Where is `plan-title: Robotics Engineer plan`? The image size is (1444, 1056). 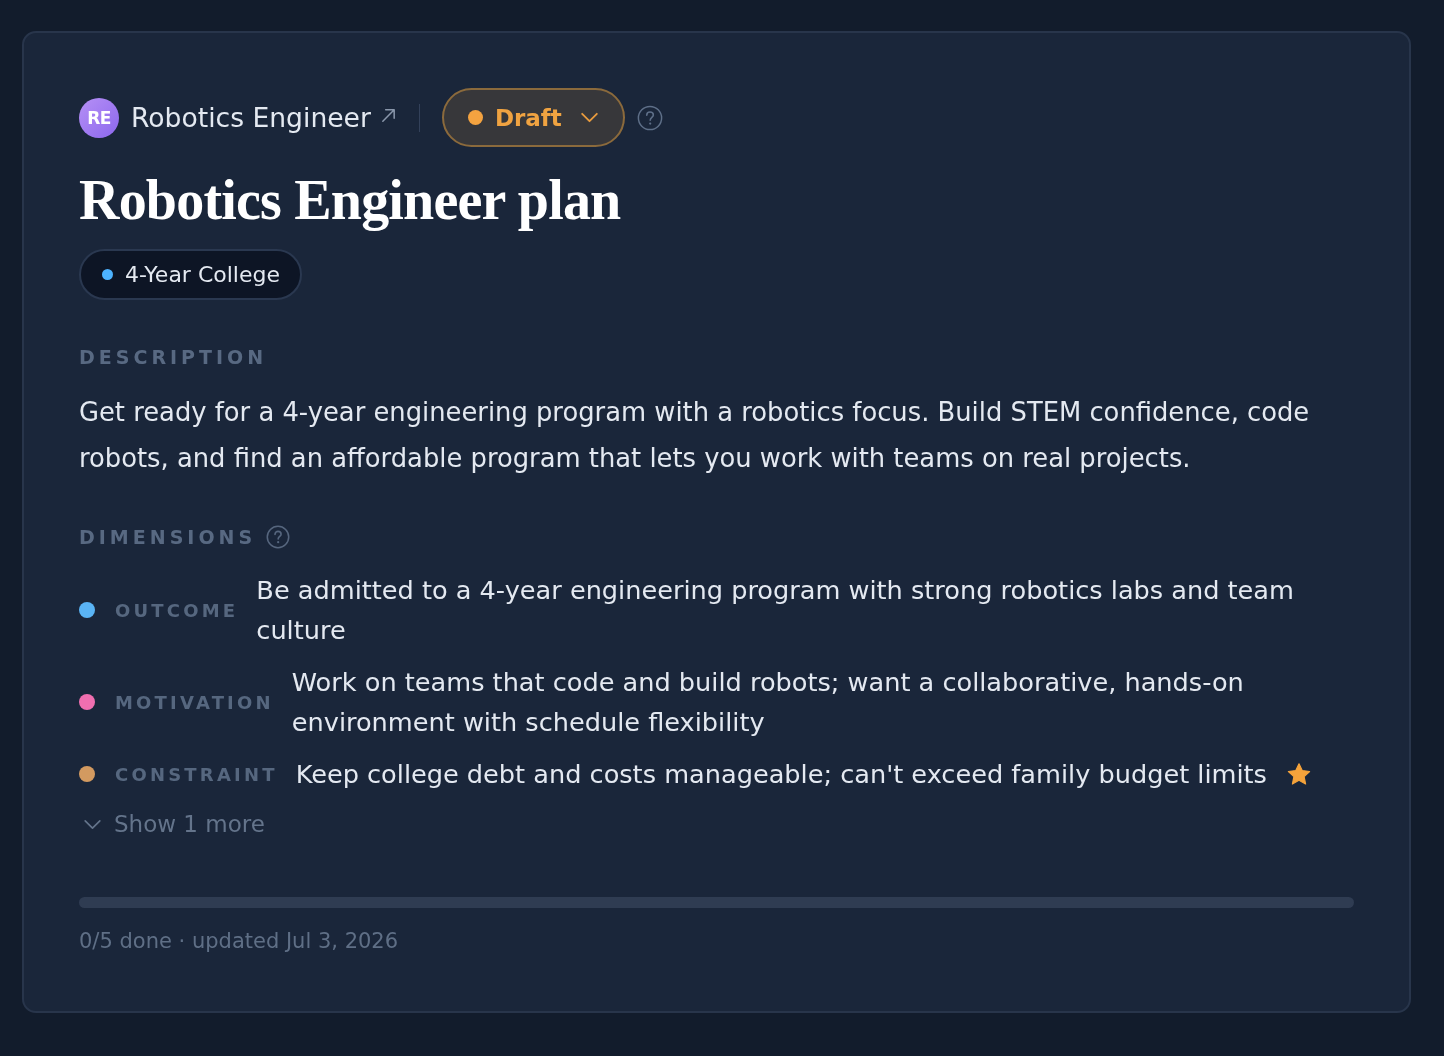
plan-title: Robotics Engineer plan is located at coordinates (350, 200).